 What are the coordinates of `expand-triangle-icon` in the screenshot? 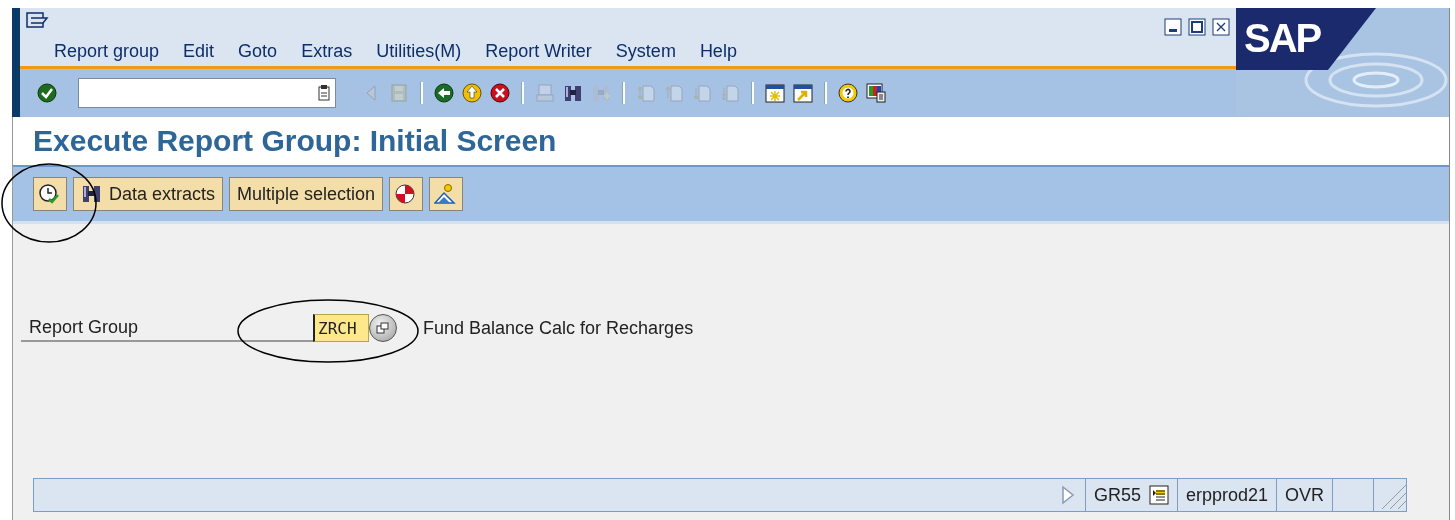 It's located at (1067, 495).